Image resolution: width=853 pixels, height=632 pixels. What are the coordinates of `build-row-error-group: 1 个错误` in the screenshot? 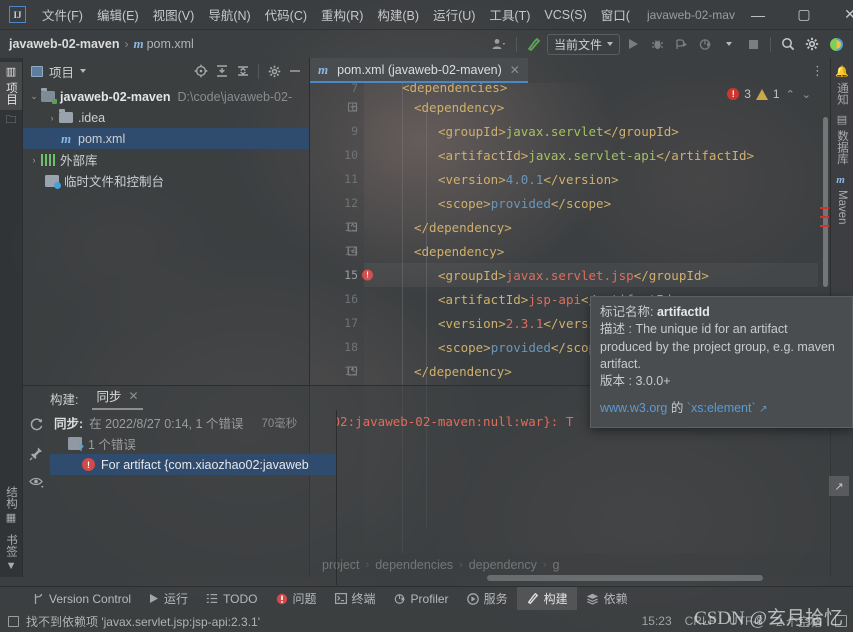 It's located at (193, 443).